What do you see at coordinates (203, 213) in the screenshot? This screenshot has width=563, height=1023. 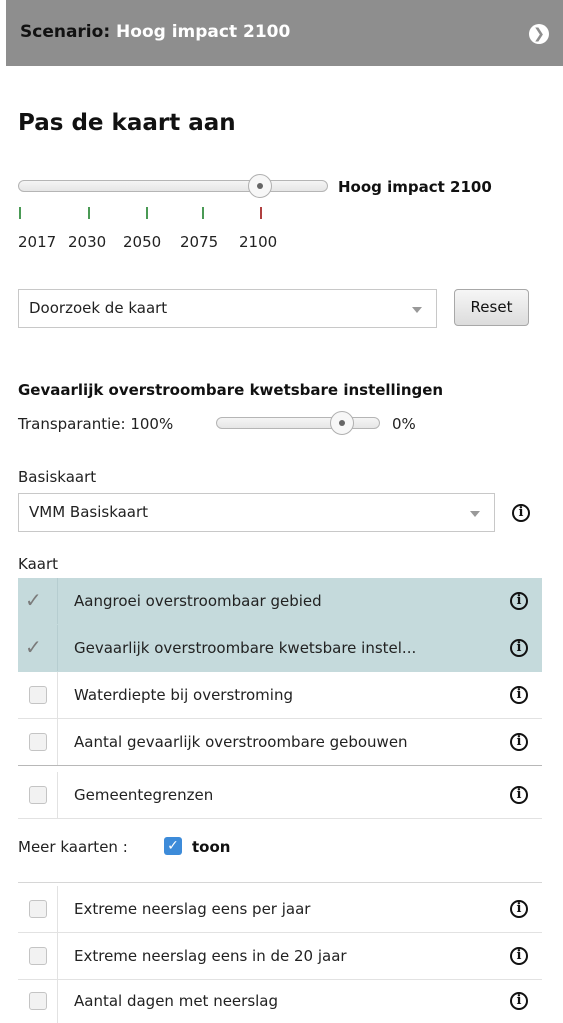 I see `slider-tick-2075` at bounding box center [203, 213].